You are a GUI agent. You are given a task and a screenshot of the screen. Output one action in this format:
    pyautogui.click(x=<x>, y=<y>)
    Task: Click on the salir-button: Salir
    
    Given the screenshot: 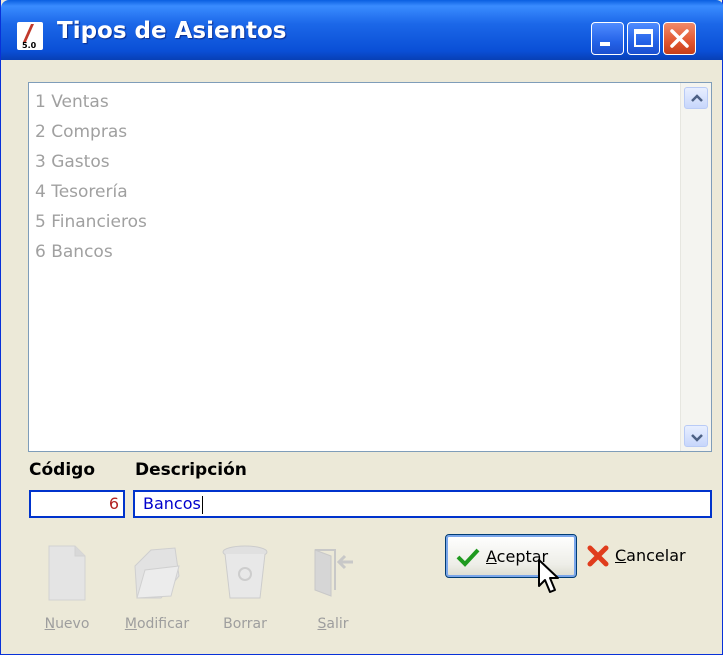 What is the action you would take?
    pyautogui.click(x=333, y=590)
    